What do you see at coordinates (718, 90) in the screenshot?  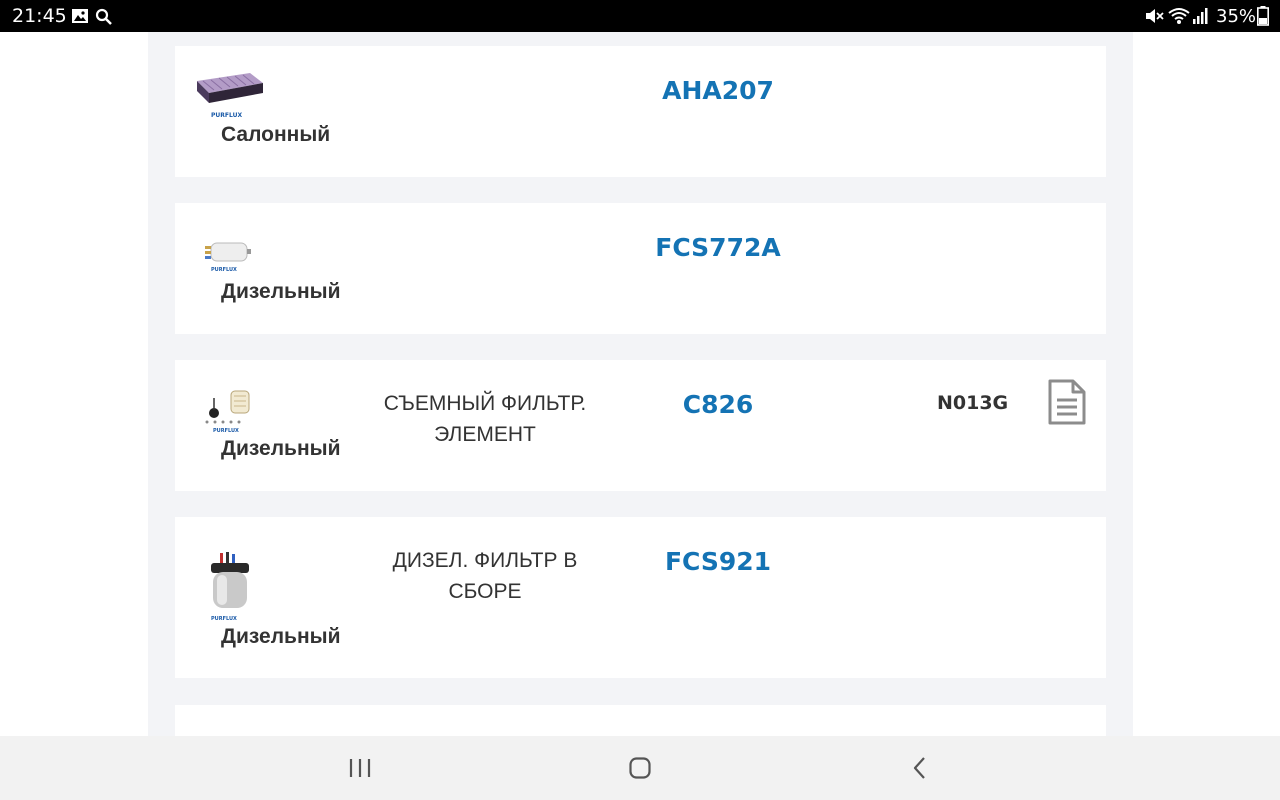 I see `part-number-link: AHA207` at bounding box center [718, 90].